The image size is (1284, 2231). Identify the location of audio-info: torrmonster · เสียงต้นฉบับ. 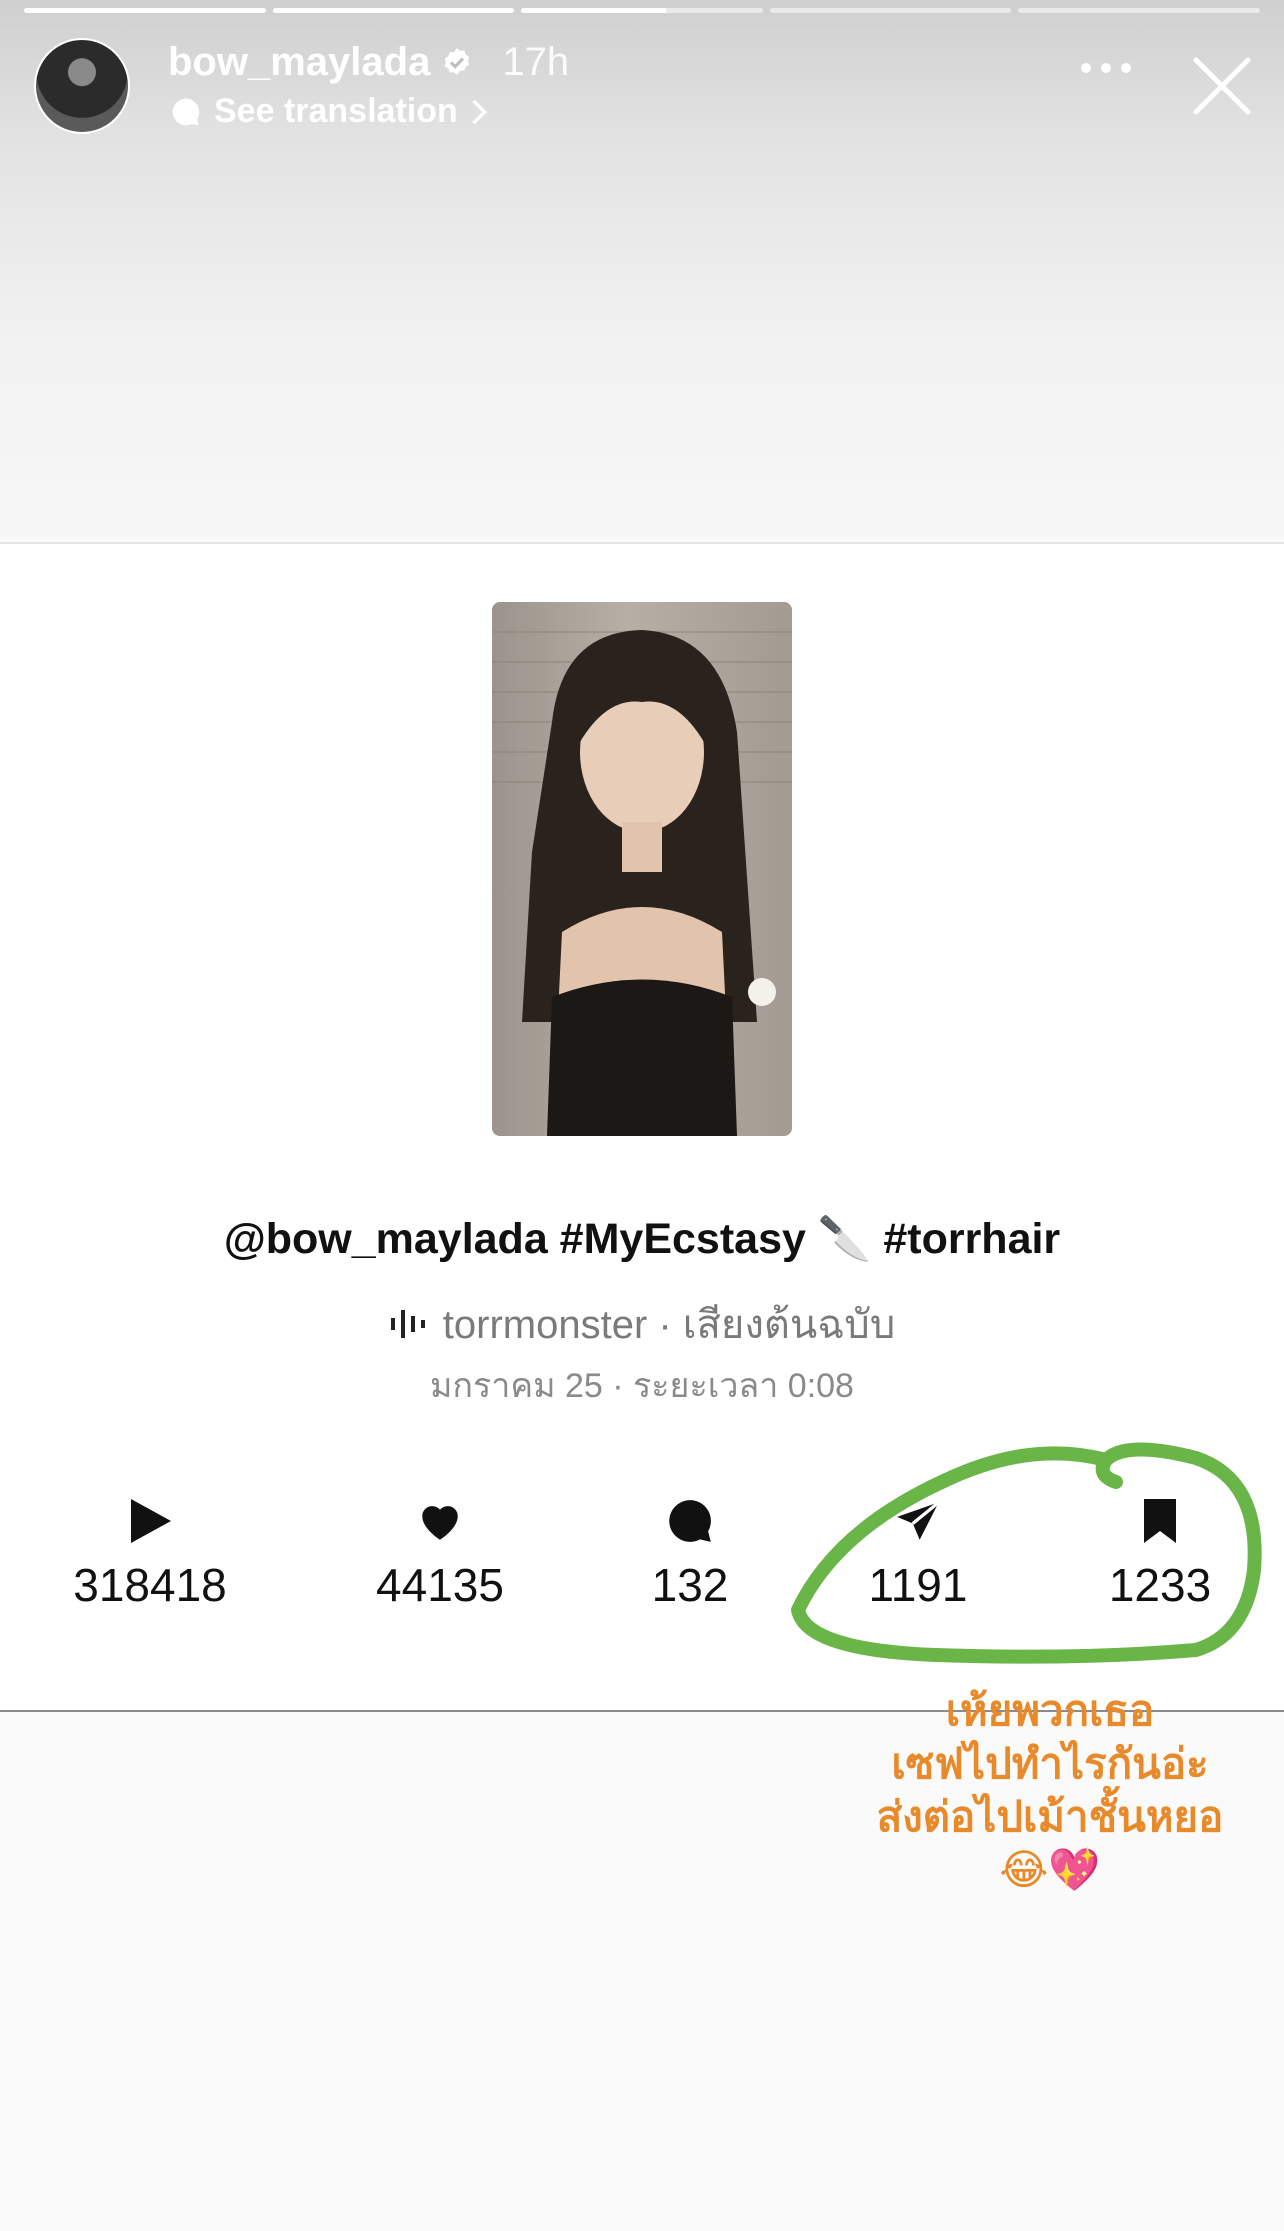
(642, 1324).